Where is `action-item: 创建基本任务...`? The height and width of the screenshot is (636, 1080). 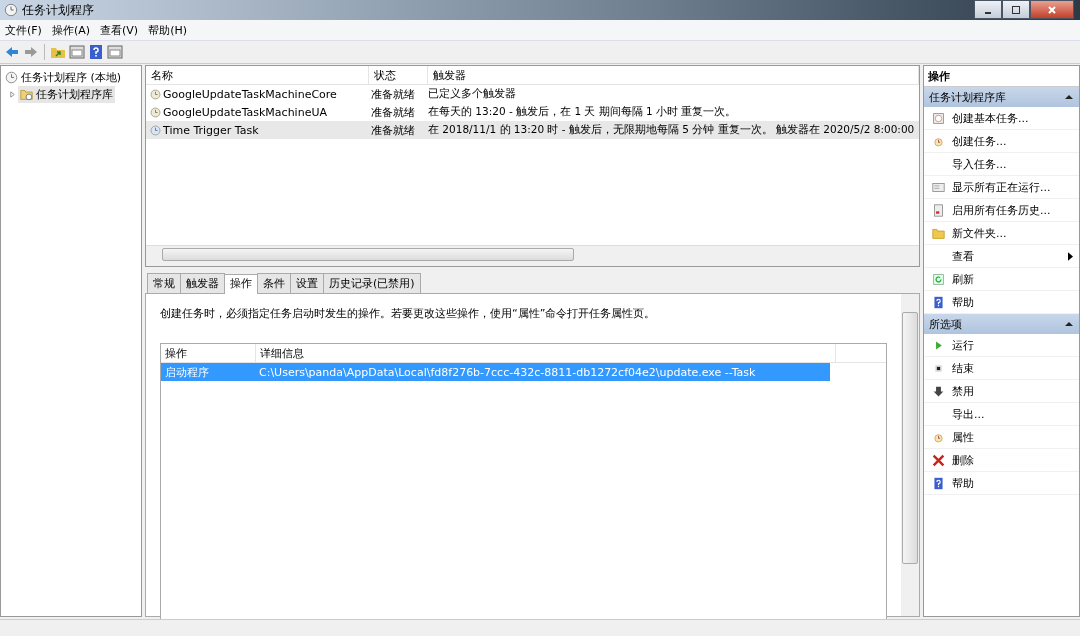 action-item: 创建基本任务... is located at coordinates (1001, 118).